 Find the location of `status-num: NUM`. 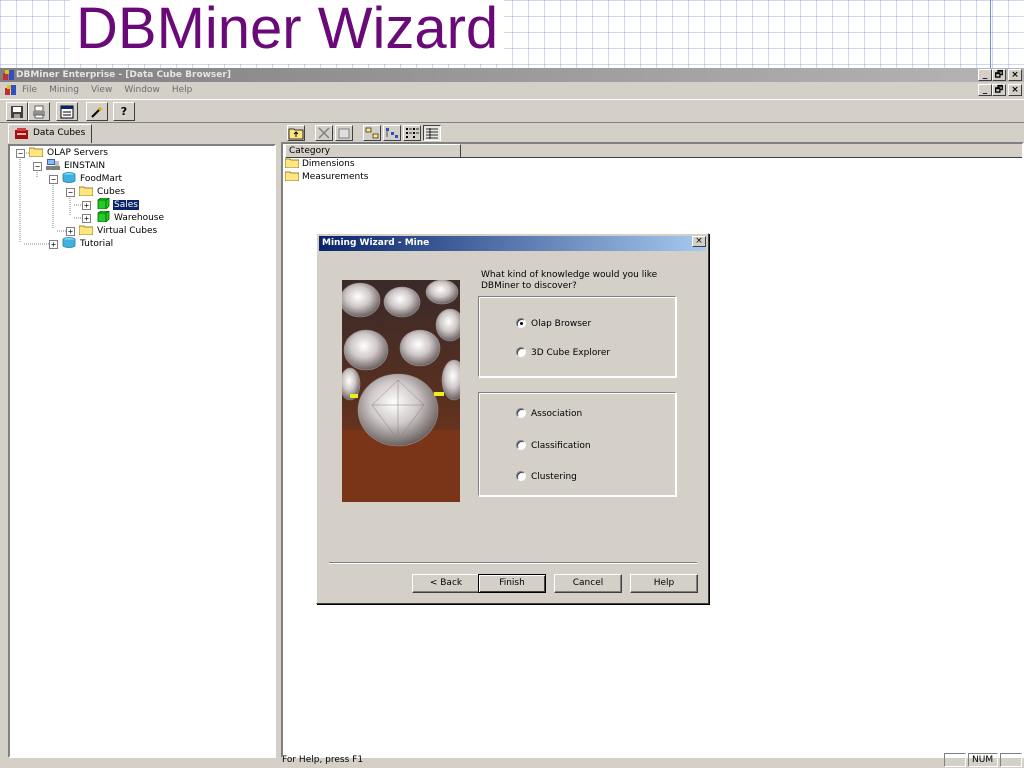

status-num: NUM is located at coordinates (983, 760).